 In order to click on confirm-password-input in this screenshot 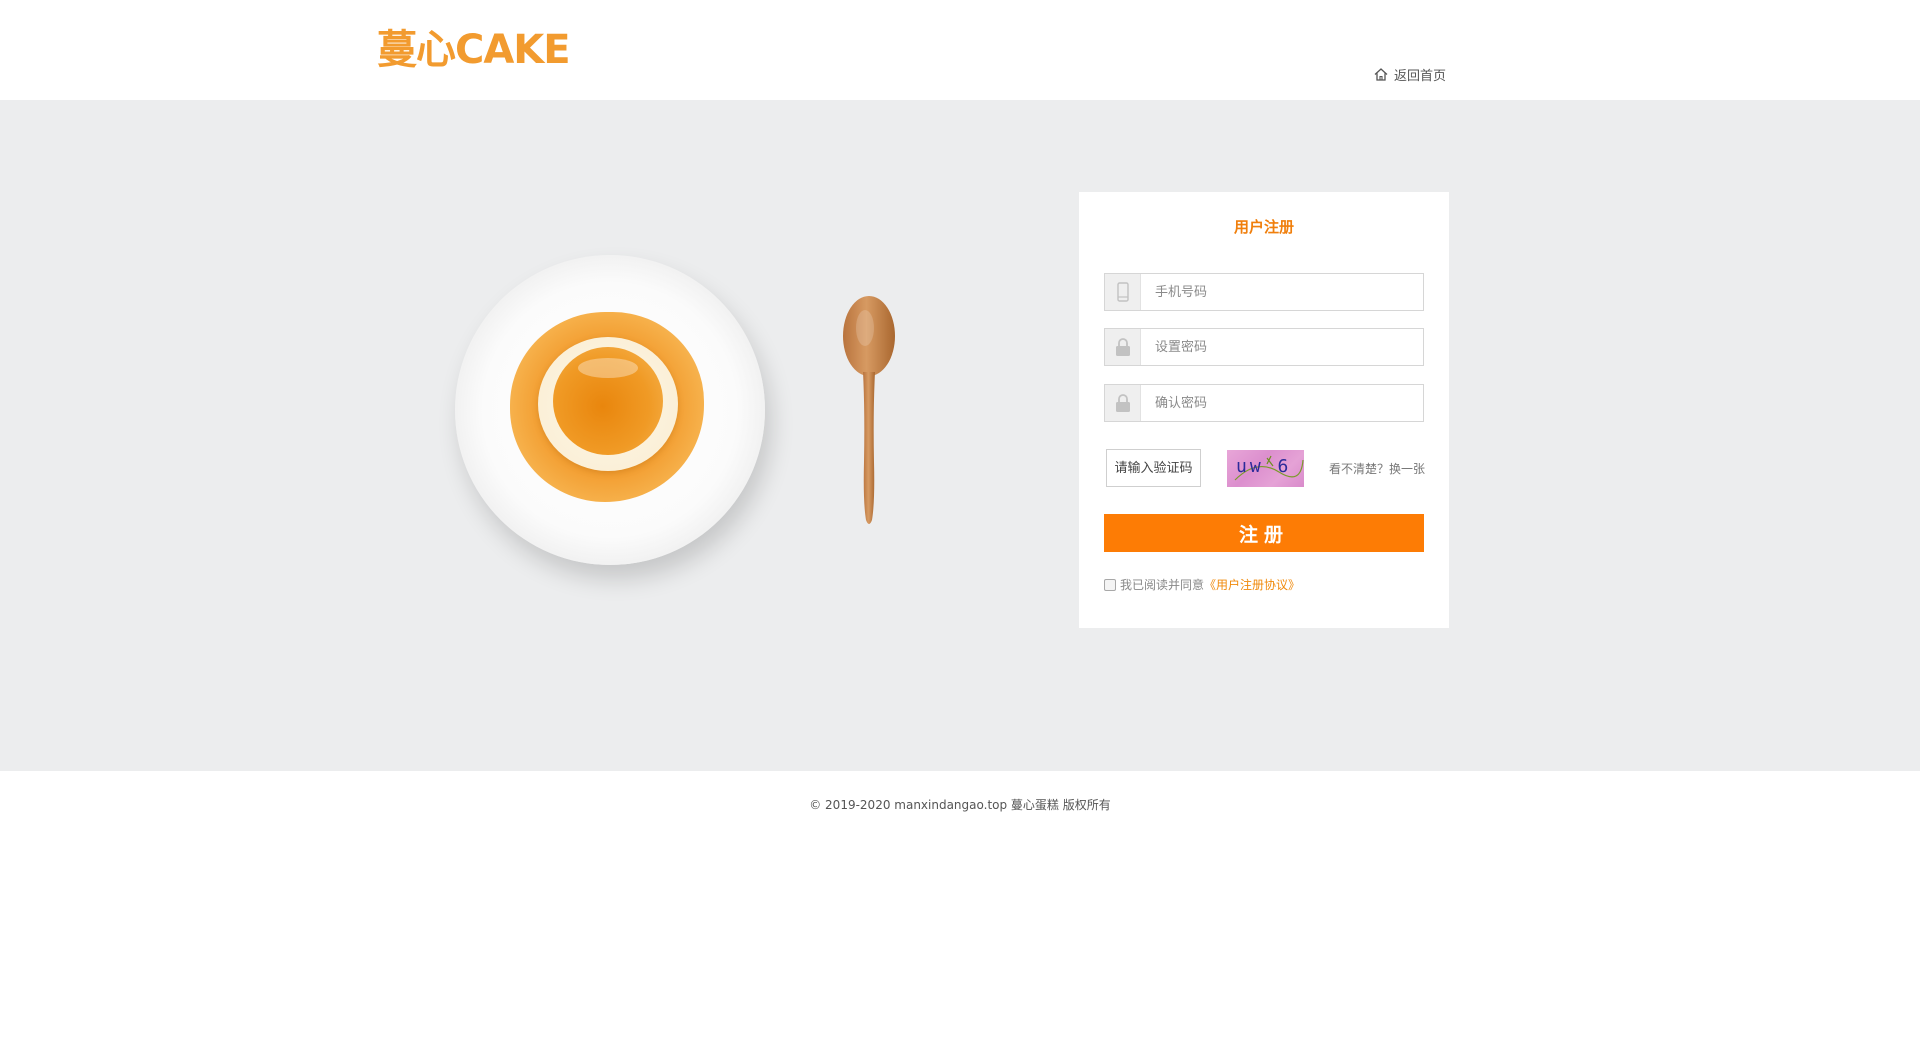, I will do `click(1282, 403)`.